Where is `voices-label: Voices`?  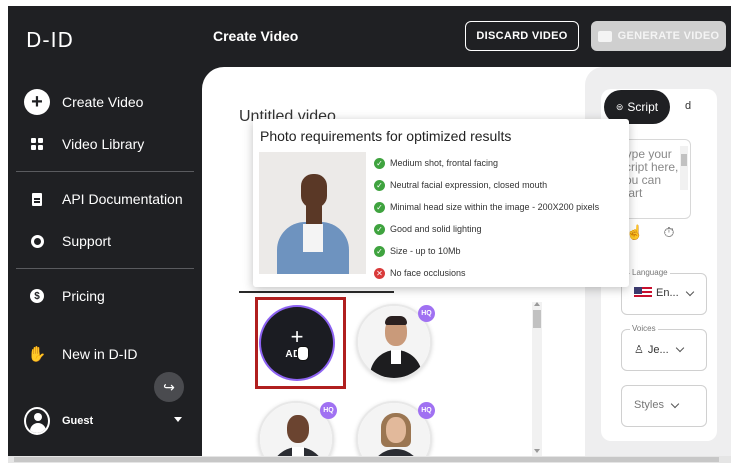 voices-label: Voices is located at coordinates (644, 328).